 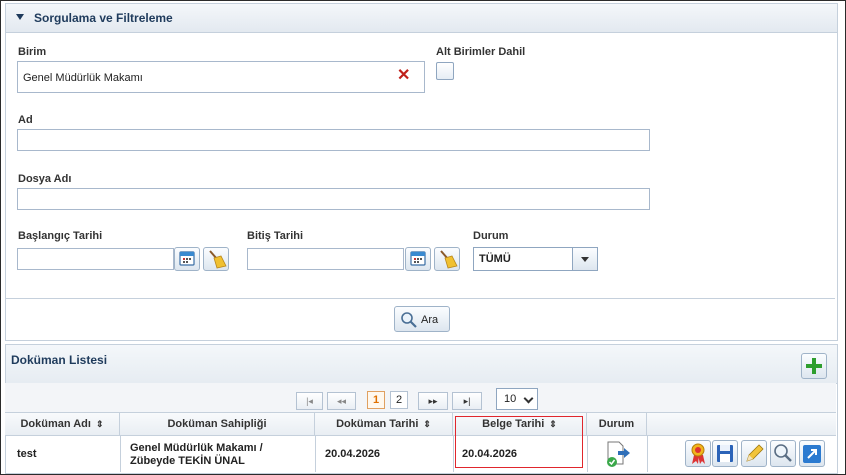 I want to click on bitis-calendar-button, so click(x=418, y=259).